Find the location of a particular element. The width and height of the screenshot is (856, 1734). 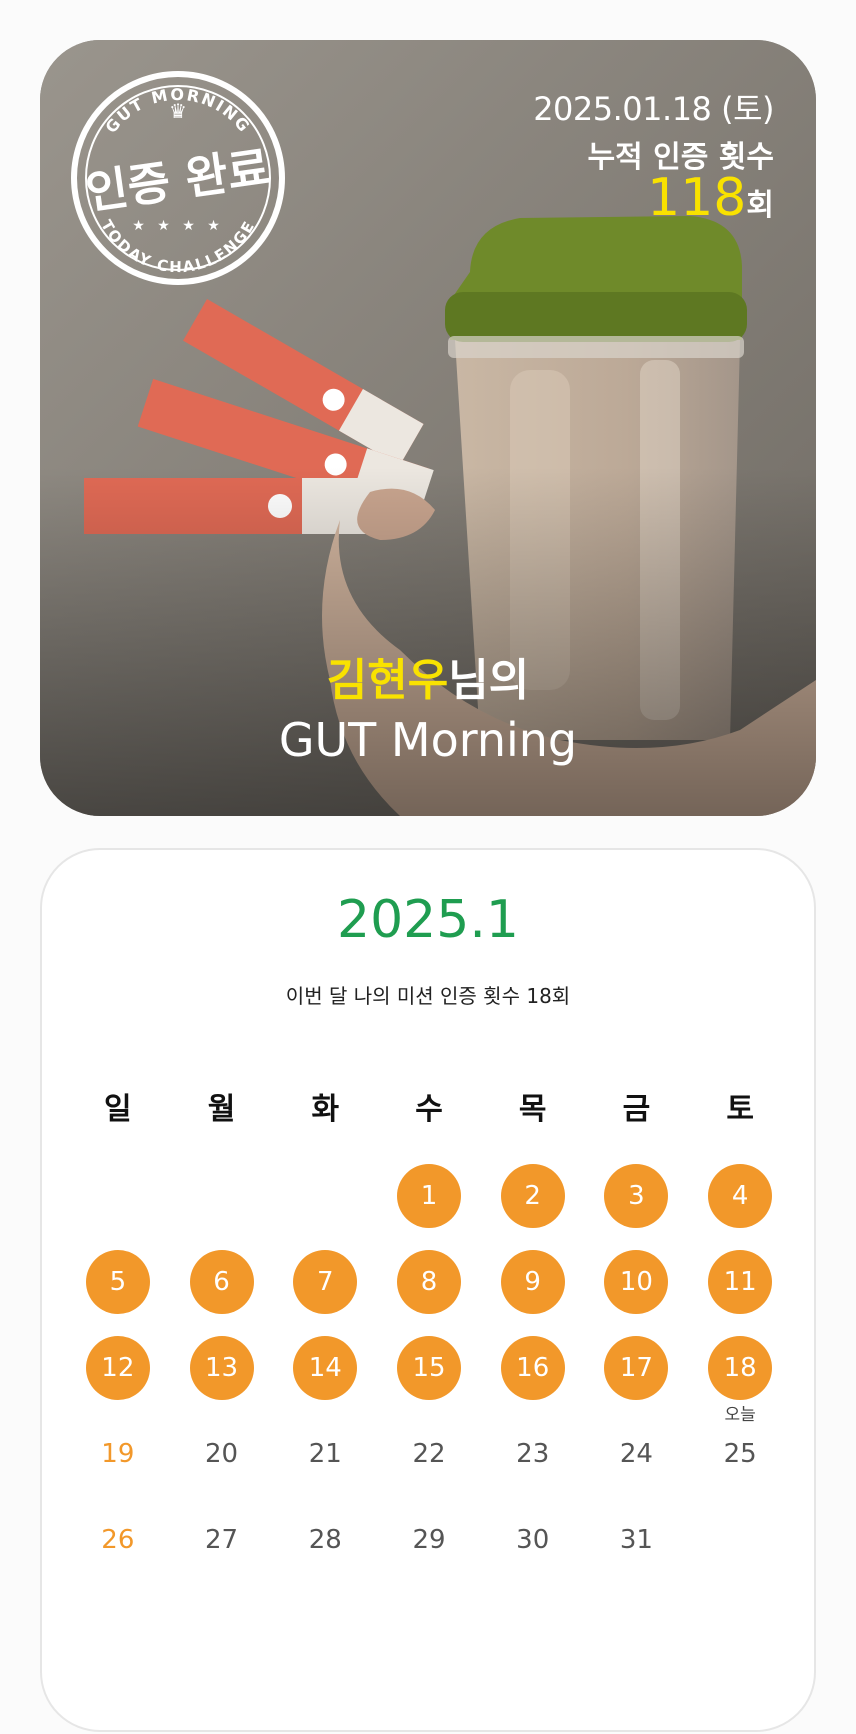

calendar-day-number: 26 is located at coordinates (118, 1540).